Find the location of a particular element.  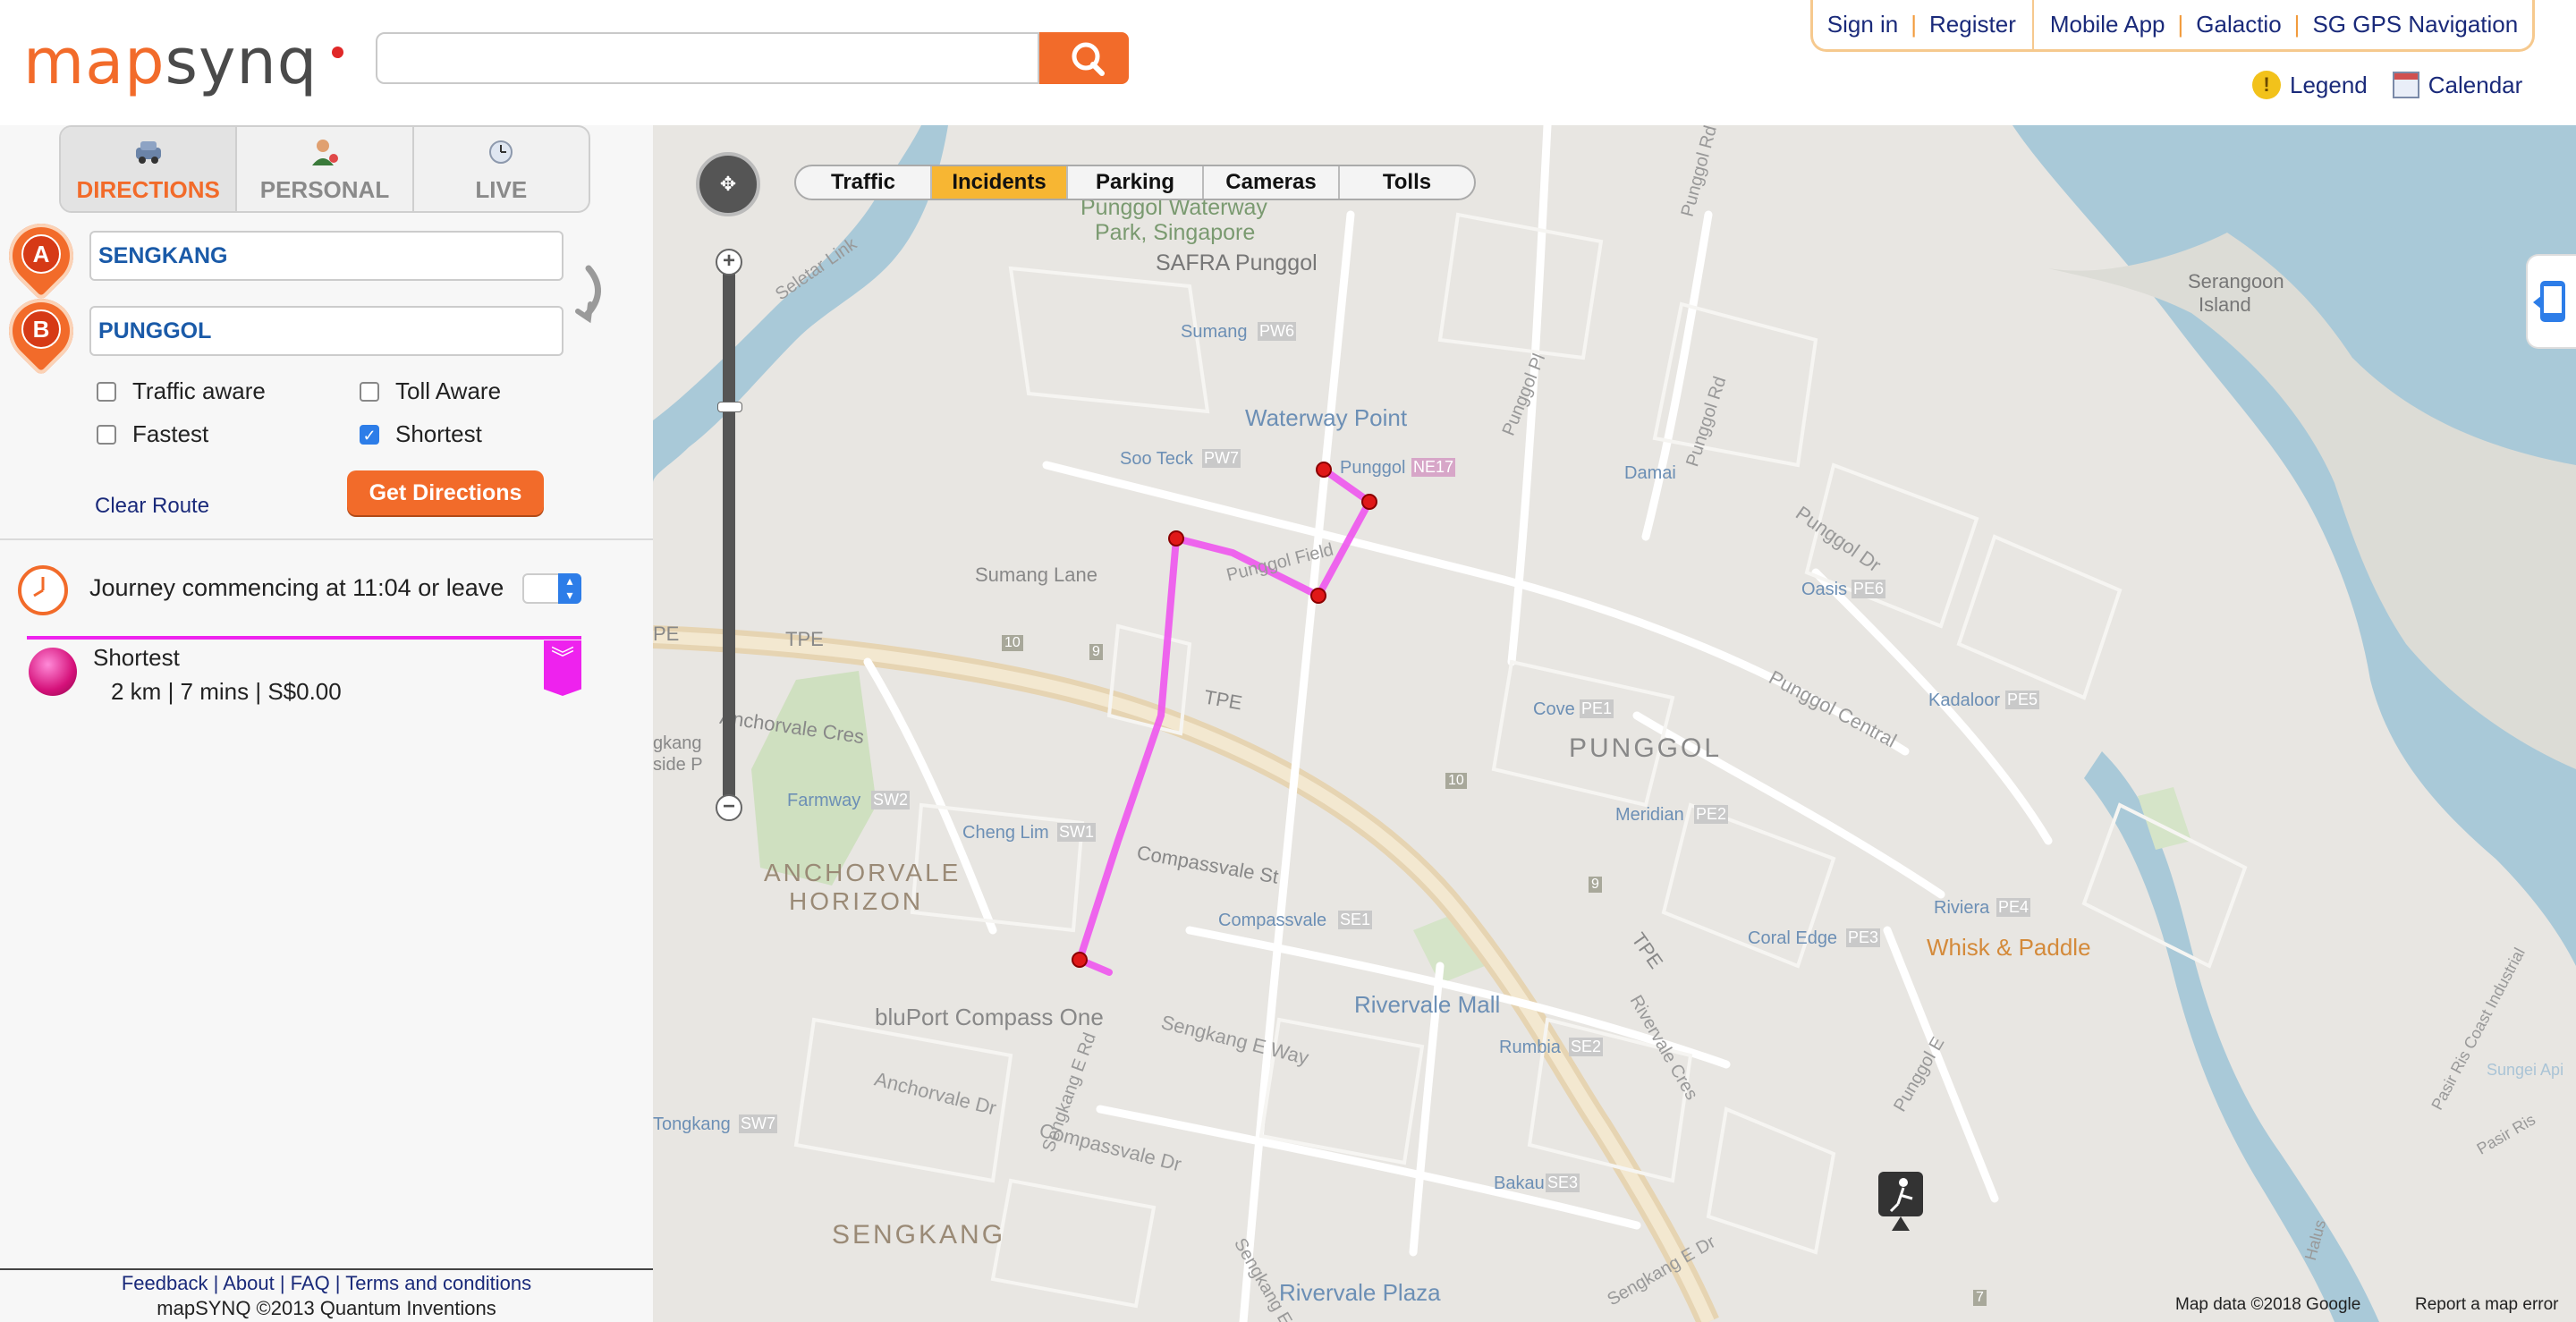

tab-directions: DIRECTIONS is located at coordinates (149, 169).